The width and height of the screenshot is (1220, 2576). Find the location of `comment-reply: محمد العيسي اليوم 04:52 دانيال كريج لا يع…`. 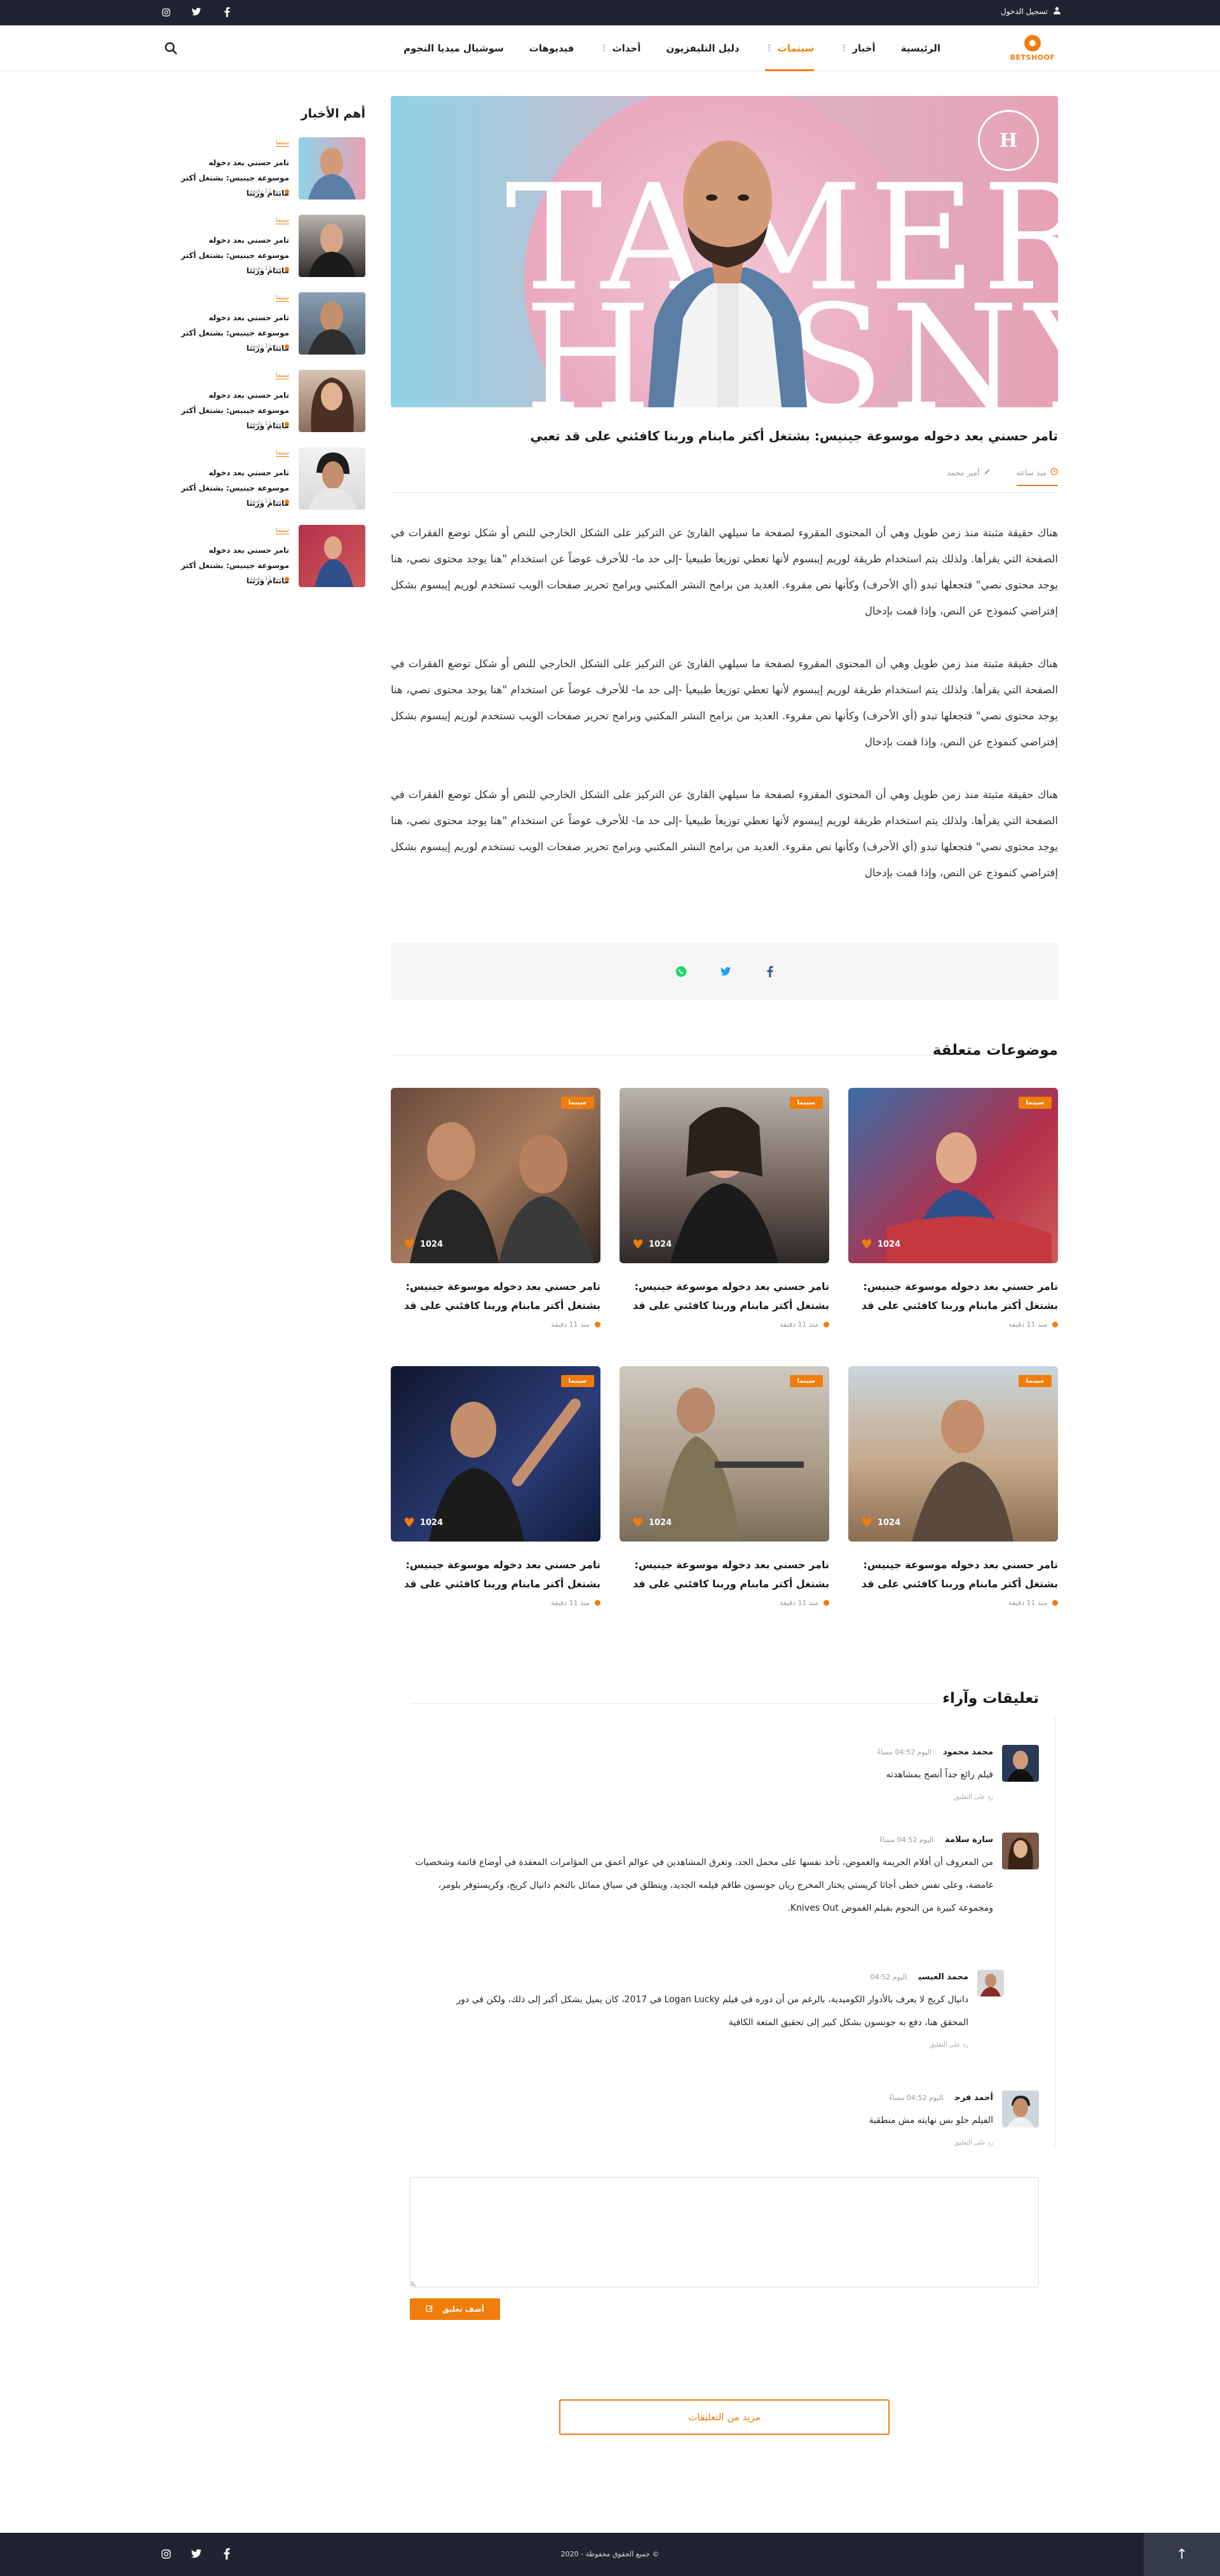

comment-reply: محمد العيسي اليوم 04:52 دانيال كريج لا يع… is located at coordinates (724, 2009).